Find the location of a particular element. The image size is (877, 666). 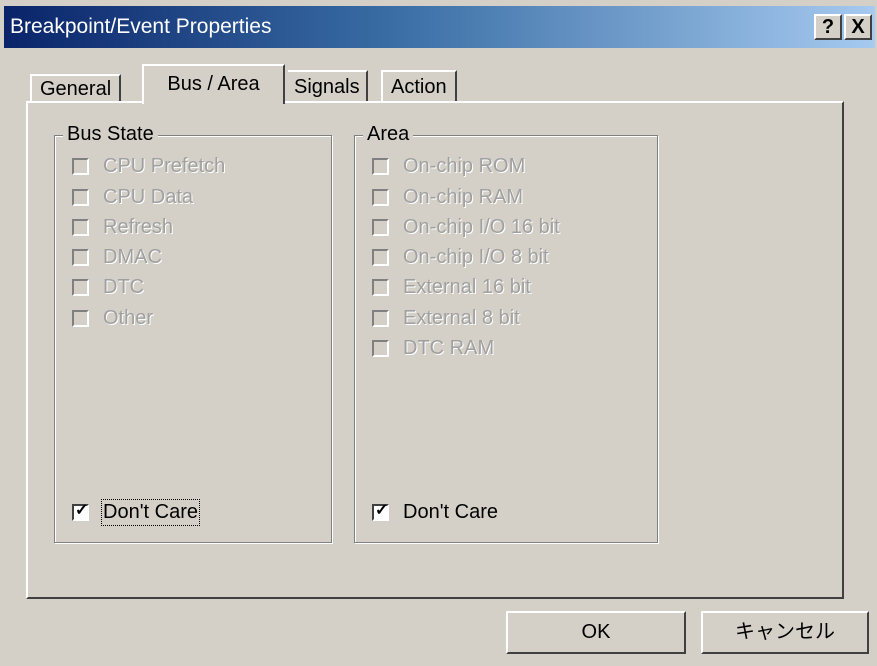

checkbox-label: Refresh is located at coordinates (138, 226).